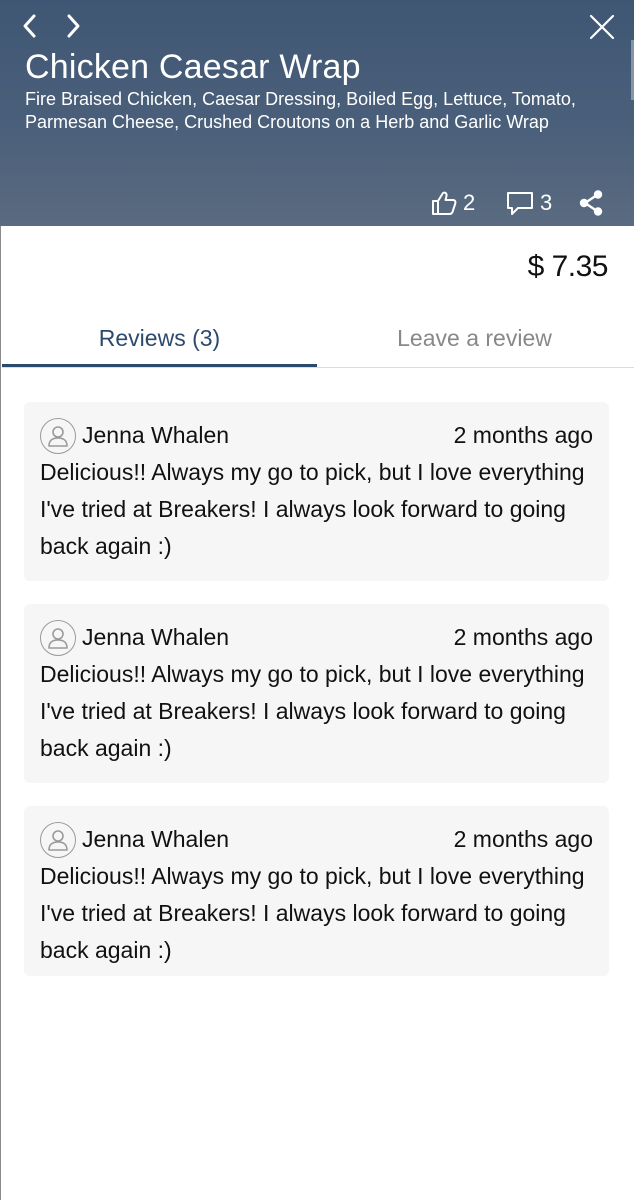  I want to click on item-title: Chicken Caesar Wrap, so click(193, 67).